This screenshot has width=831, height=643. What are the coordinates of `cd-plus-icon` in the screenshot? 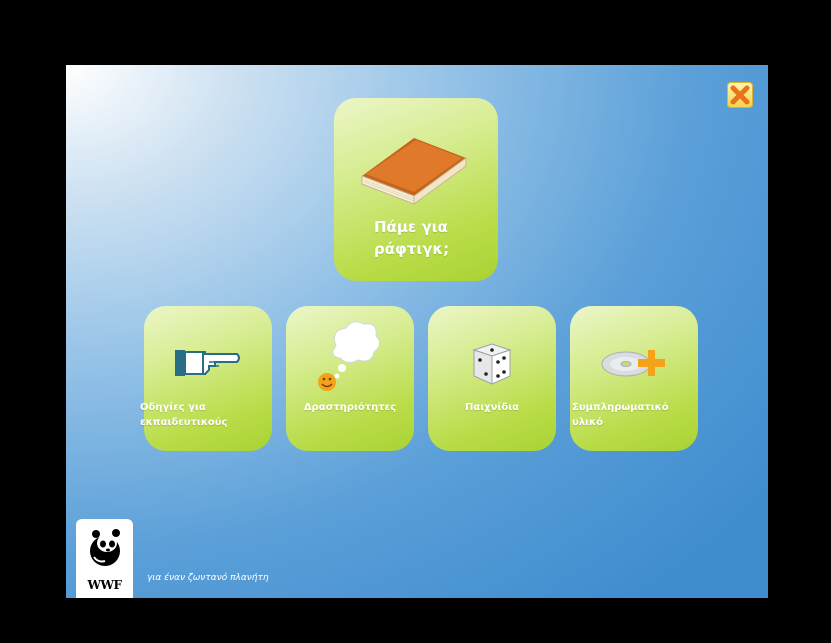 It's located at (633, 363).